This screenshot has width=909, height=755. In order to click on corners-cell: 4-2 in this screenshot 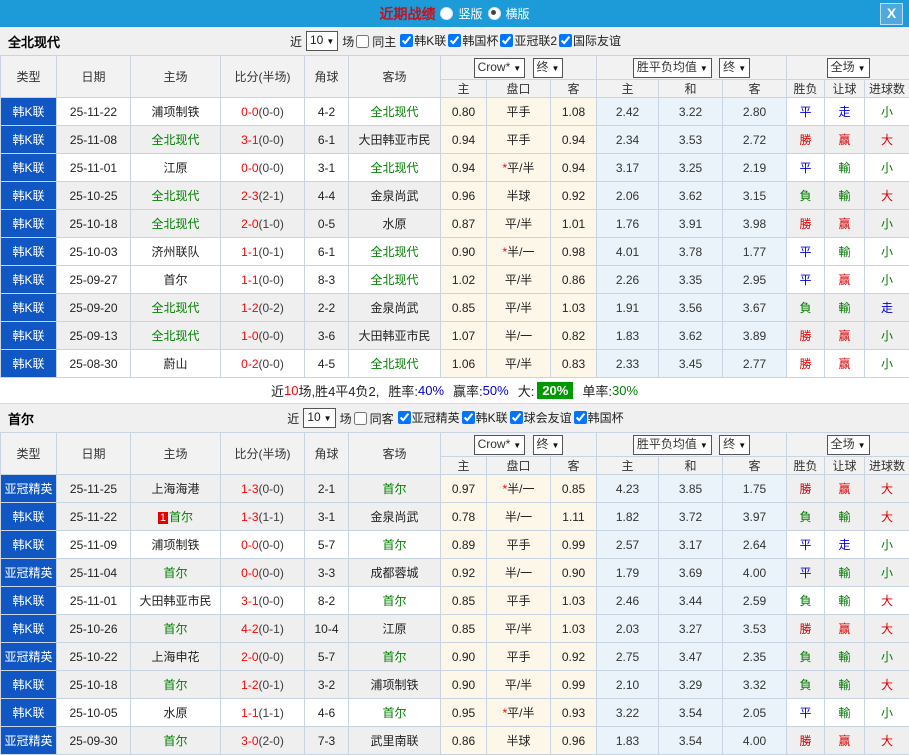, I will do `click(327, 112)`.